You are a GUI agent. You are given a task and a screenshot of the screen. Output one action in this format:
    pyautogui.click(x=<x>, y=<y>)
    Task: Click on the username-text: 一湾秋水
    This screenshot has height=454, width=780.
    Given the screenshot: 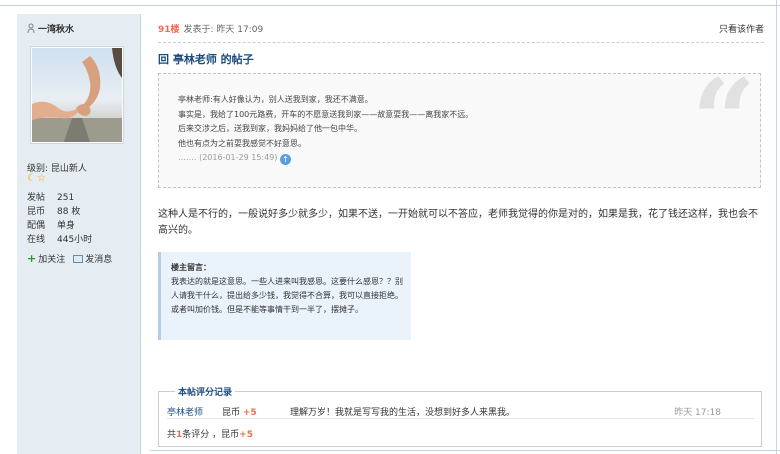 What is the action you would take?
    pyautogui.click(x=56, y=30)
    